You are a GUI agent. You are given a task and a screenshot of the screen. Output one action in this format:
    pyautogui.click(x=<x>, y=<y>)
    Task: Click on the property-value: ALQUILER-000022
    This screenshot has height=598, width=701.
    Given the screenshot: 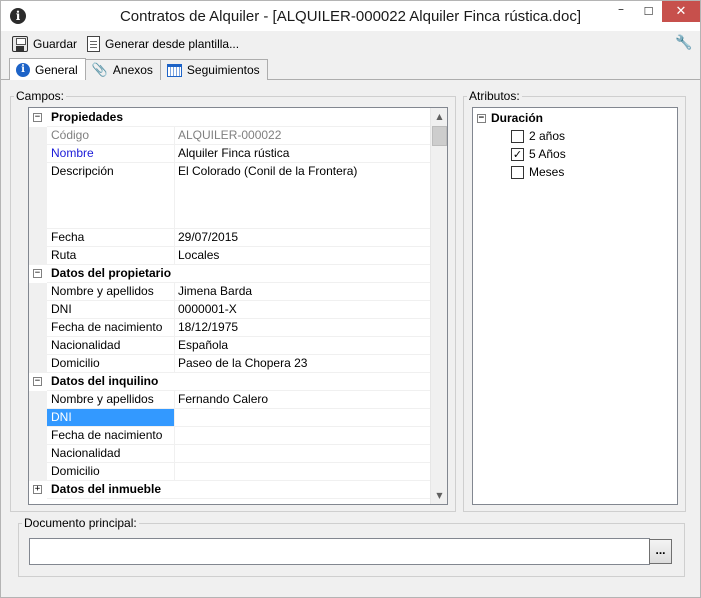 What is the action you would take?
    pyautogui.click(x=302, y=136)
    